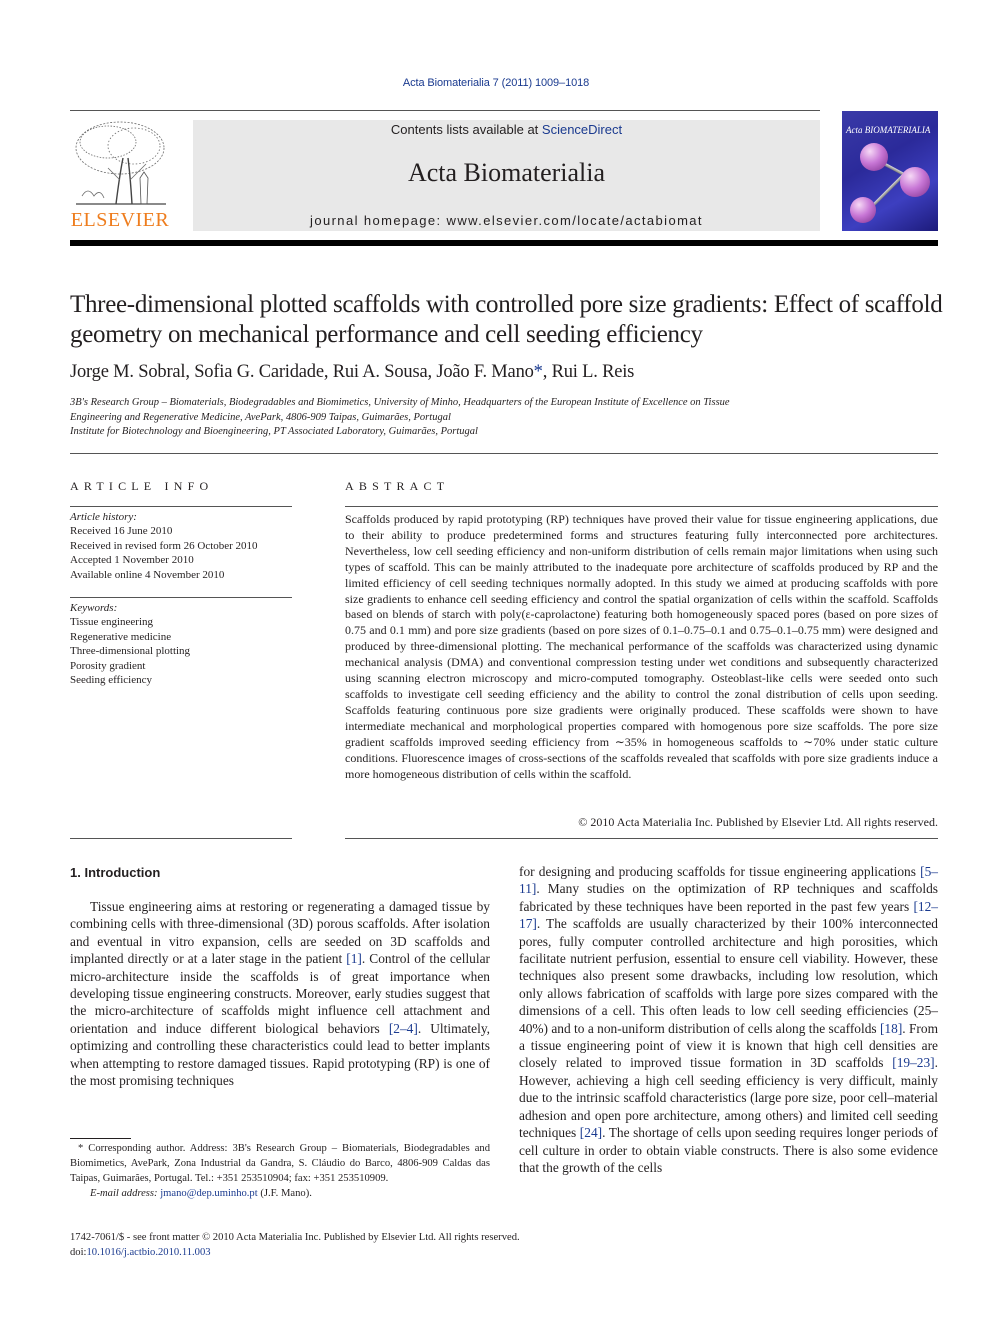  What do you see at coordinates (913, 1062) in the screenshot?
I see `citation-ref-link: [19–23]` at bounding box center [913, 1062].